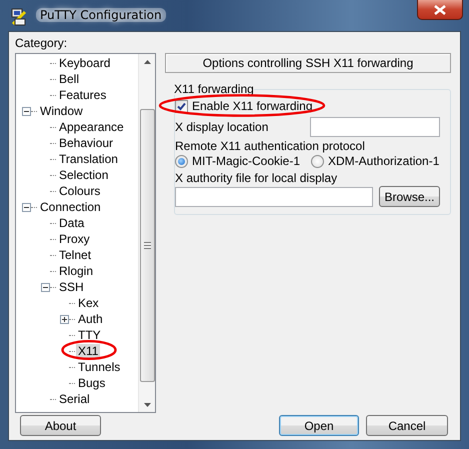 The height and width of the screenshot is (449, 469). I want to click on close-icon, so click(440, 9).